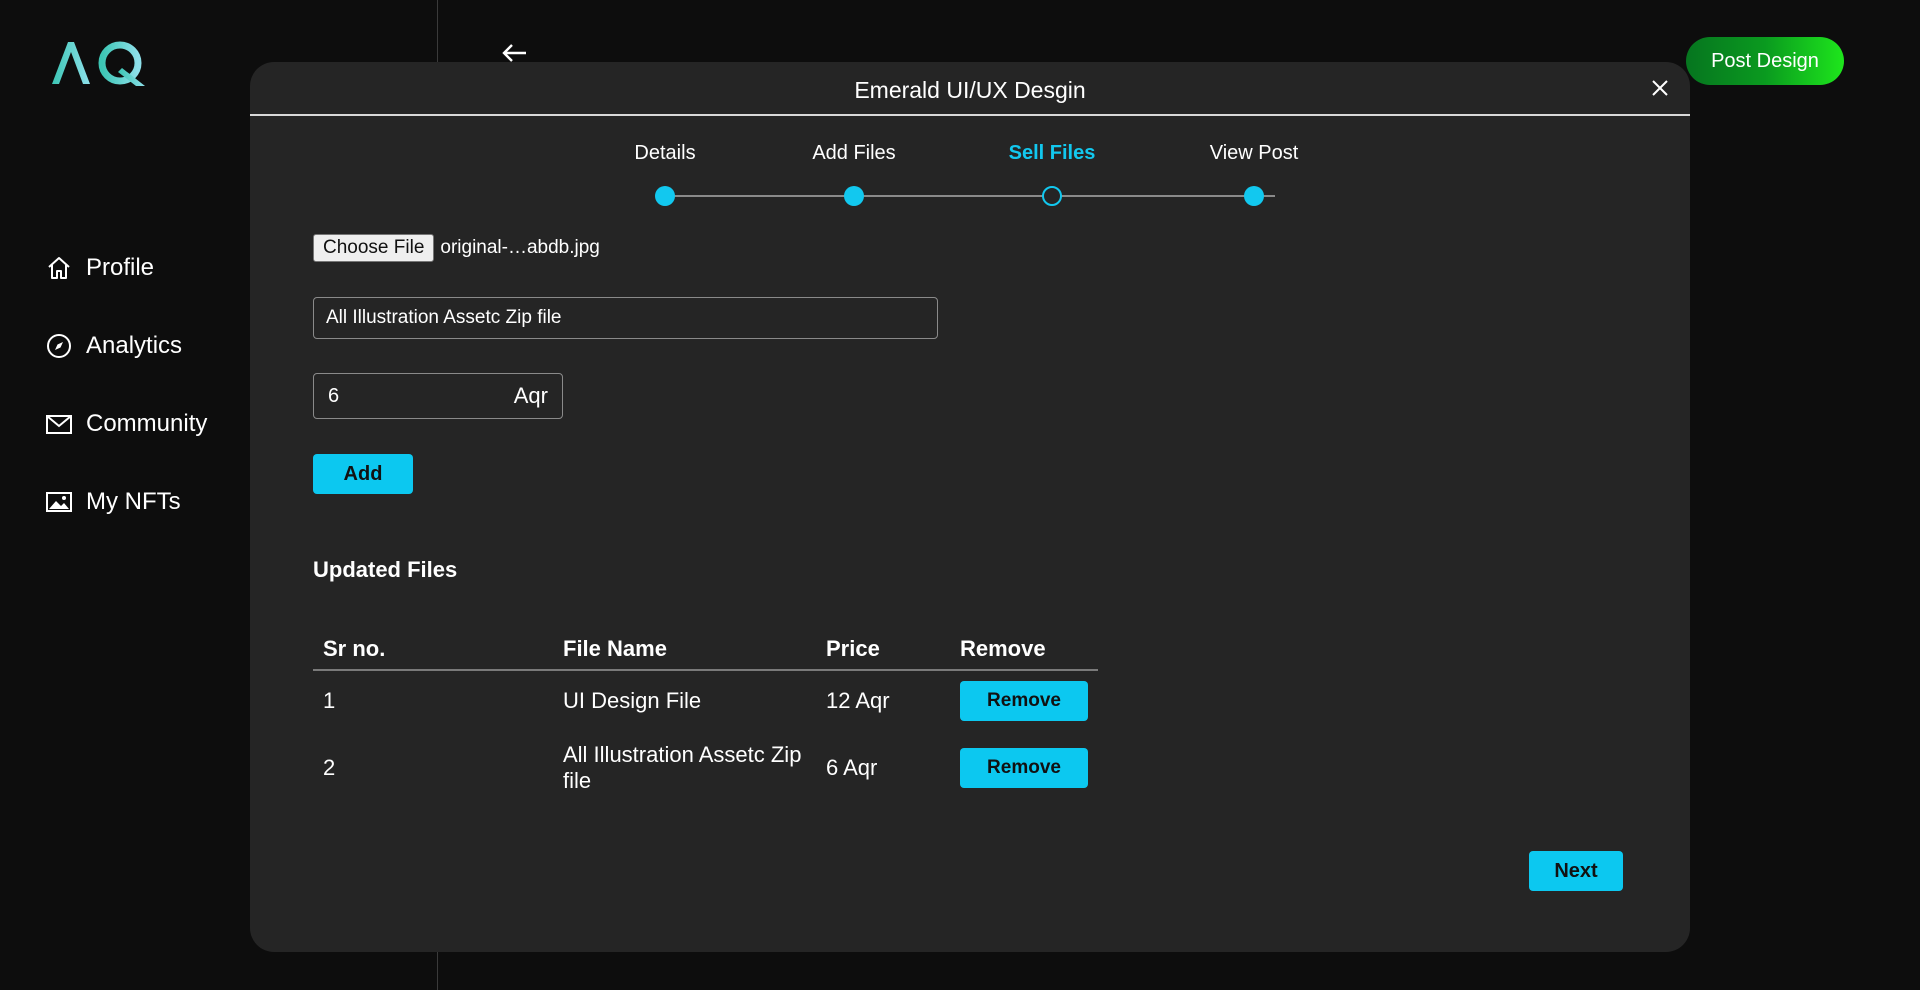 The width and height of the screenshot is (1920, 990). Describe the element at coordinates (133, 501) in the screenshot. I see `sidebar-item-label: My NFTs` at that location.